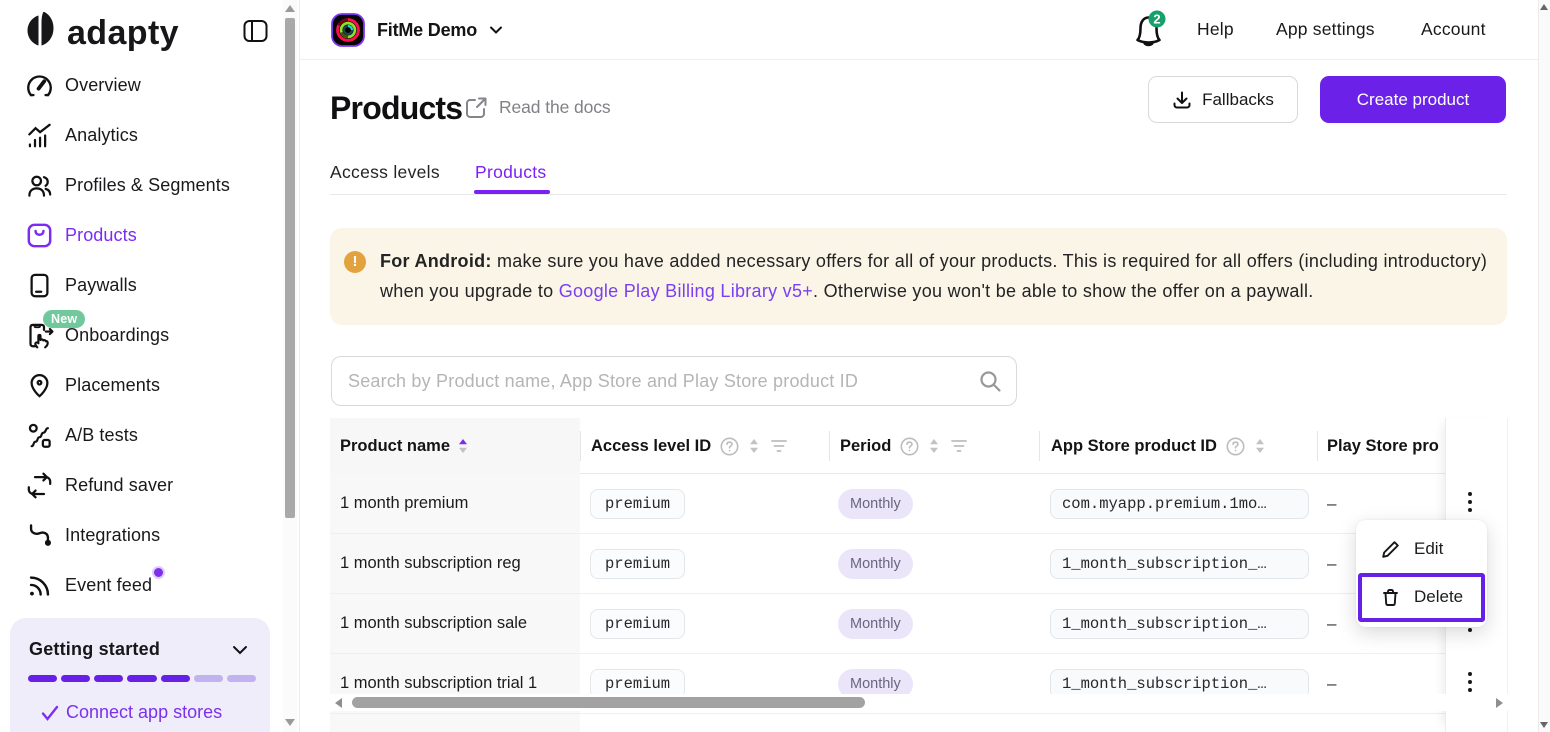  Describe the element at coordinates (1156, 19) in the screenshot. I see `svg-text: 2` at that location.